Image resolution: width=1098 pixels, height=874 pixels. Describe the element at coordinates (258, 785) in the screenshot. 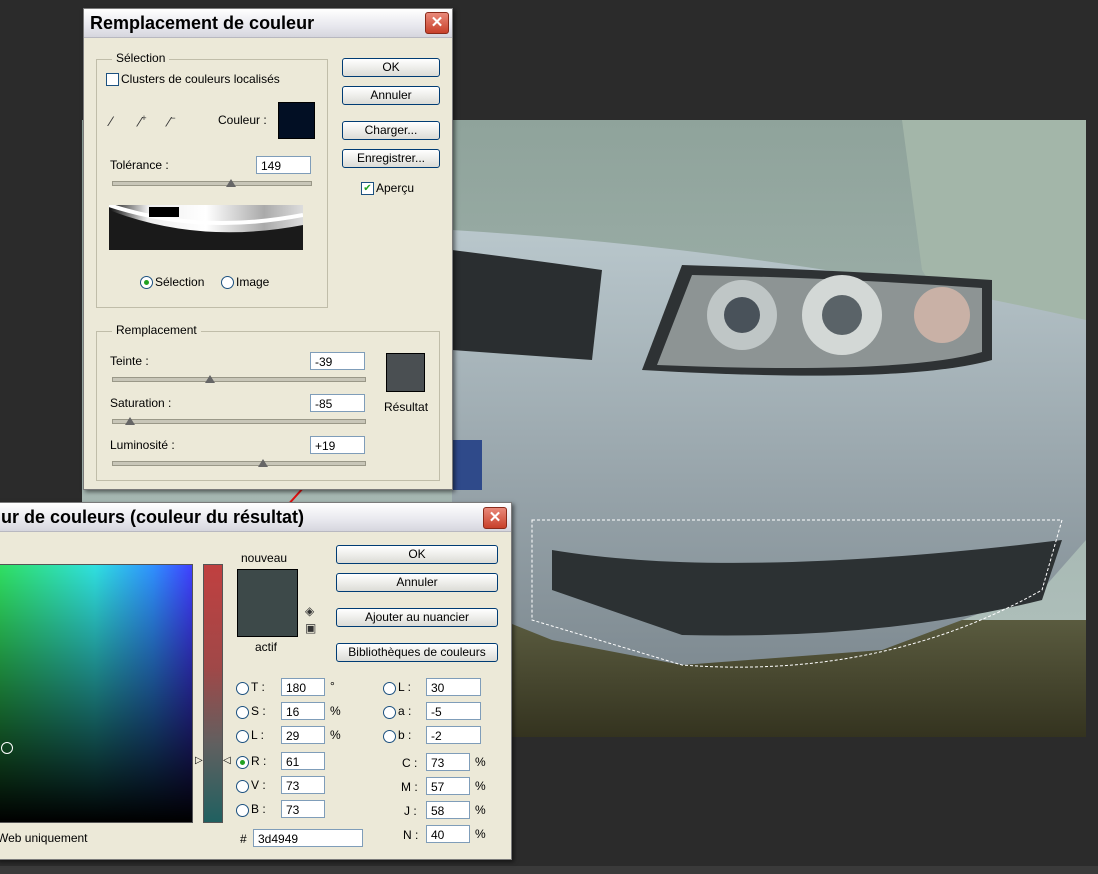

I see `green-channel-label: V :` at that location.